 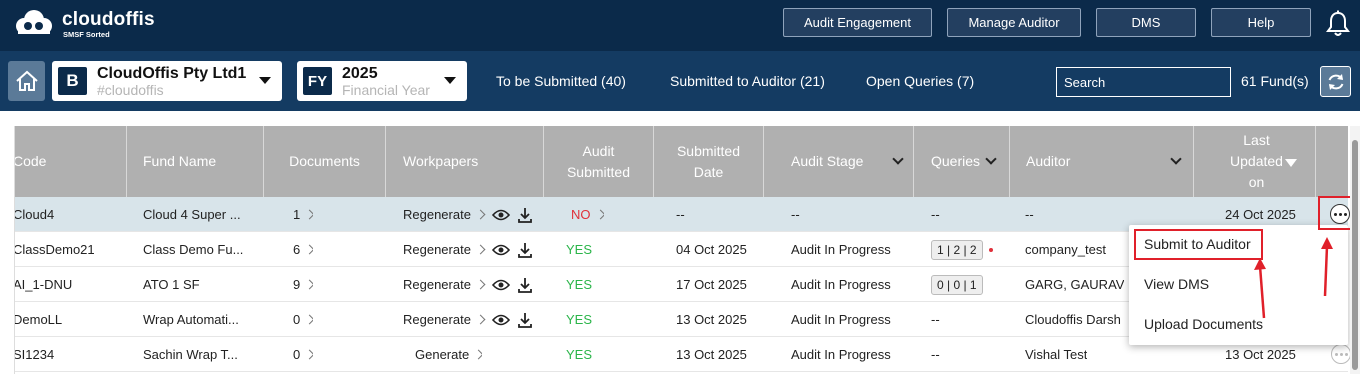 I want to click on cell-documents: 9, so click(x=303, y=284).